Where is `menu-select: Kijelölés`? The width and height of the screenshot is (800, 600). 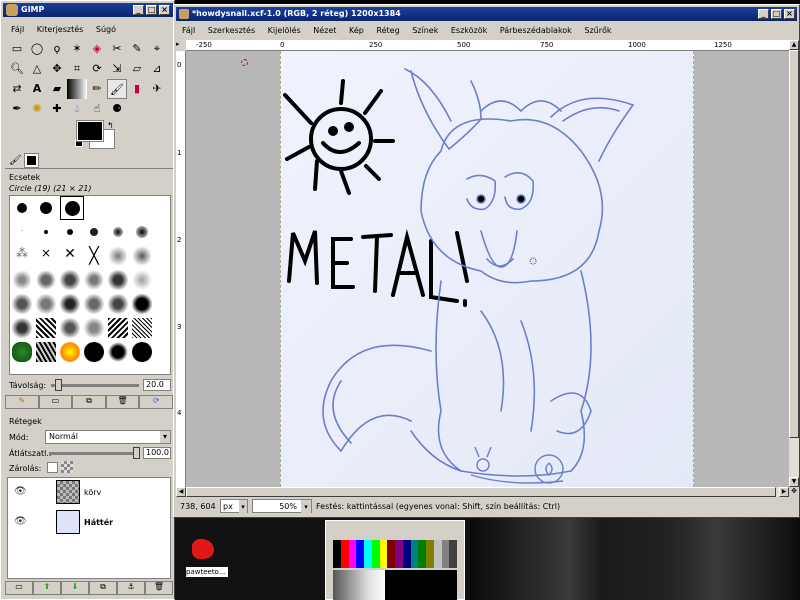
menu-select: Kijelölés is located at coordinates (284, 30).